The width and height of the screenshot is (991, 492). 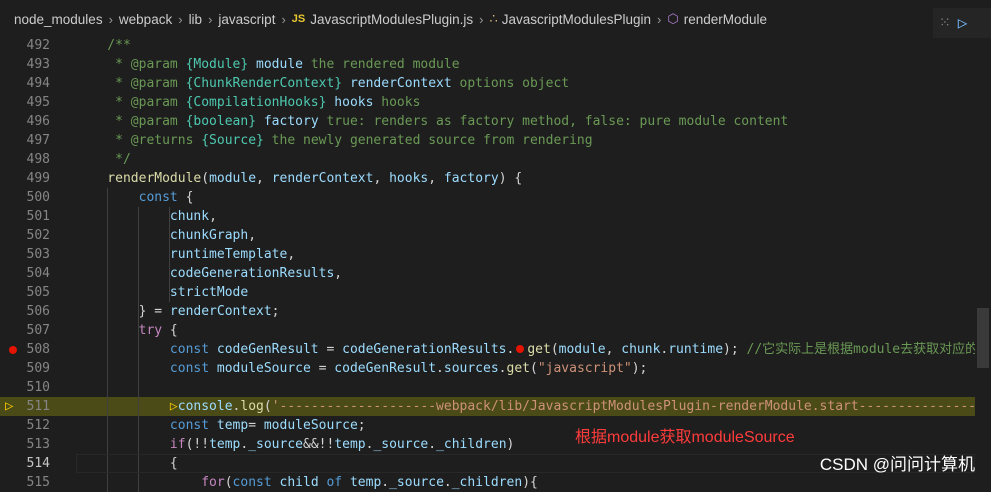 What do you see at coordinates (162, 292) in the screenshot?
I see `code-token: strictMode` at bounding box center [162, 292].